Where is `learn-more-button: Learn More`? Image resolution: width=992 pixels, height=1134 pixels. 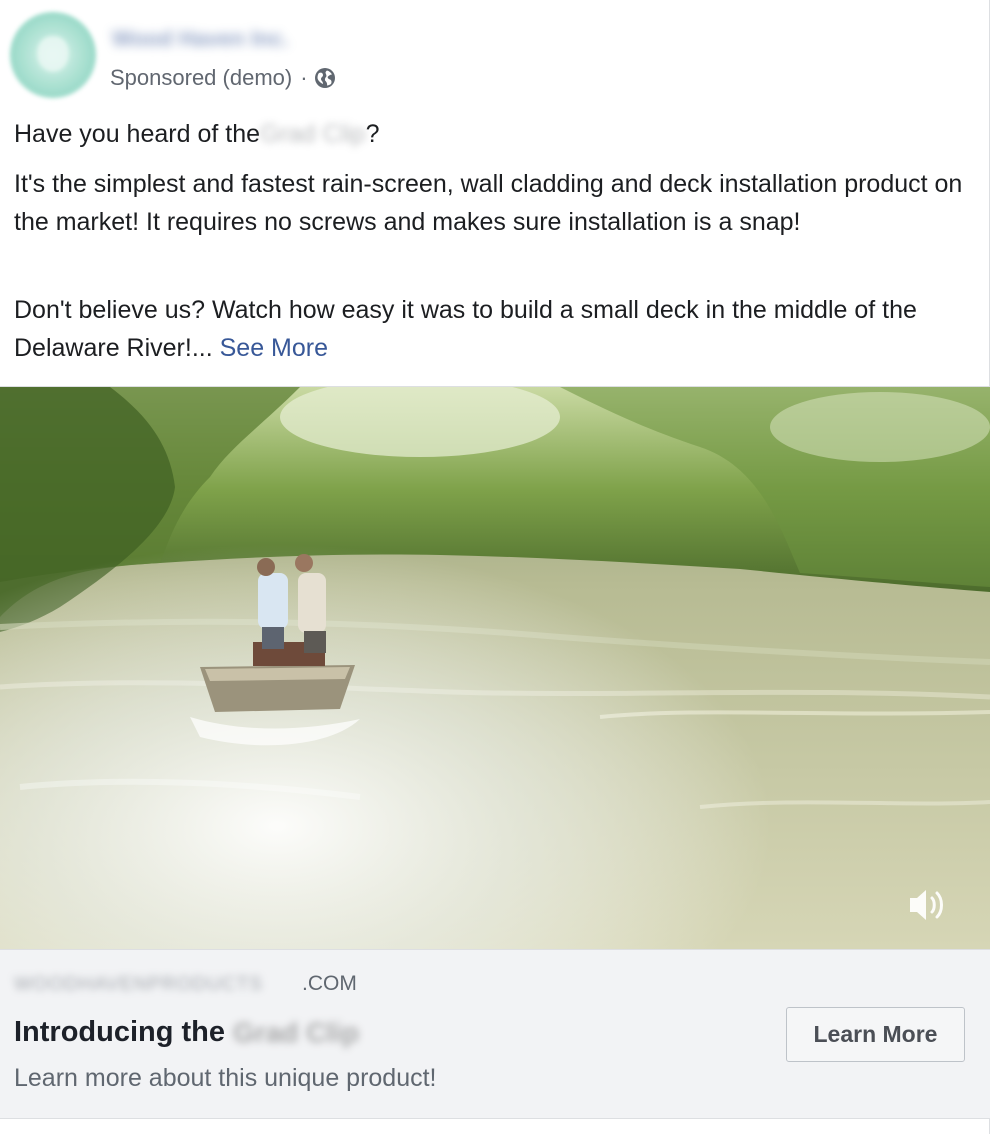
learn-more-button: Learn More is located at coordinates (875, 1034).